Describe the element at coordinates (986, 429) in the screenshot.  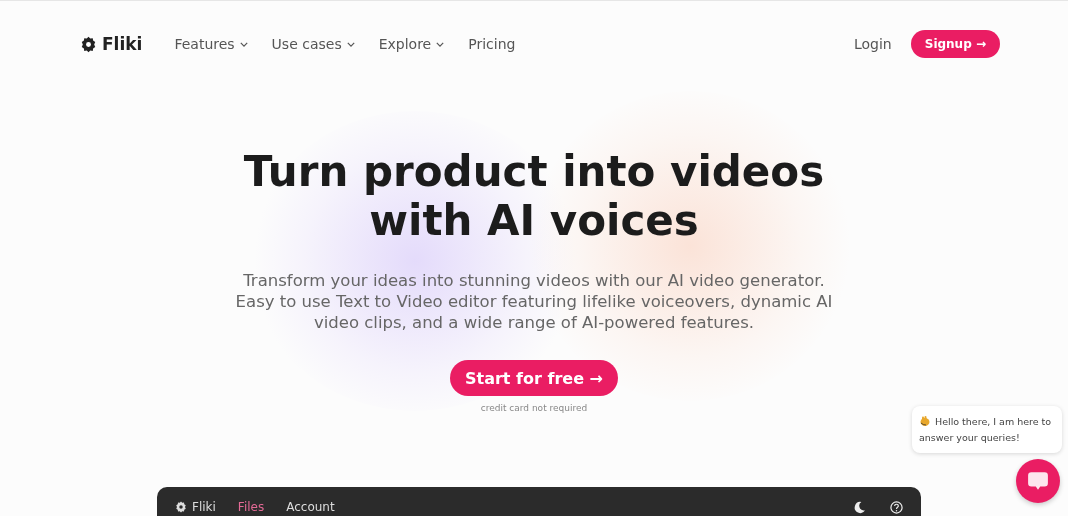
I see `chat-message: Hello there, I am here to answer your queries!` at that location.